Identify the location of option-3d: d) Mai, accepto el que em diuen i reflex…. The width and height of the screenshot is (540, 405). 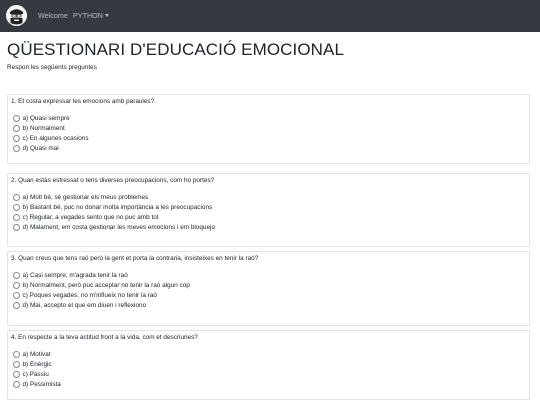
(101, 306).